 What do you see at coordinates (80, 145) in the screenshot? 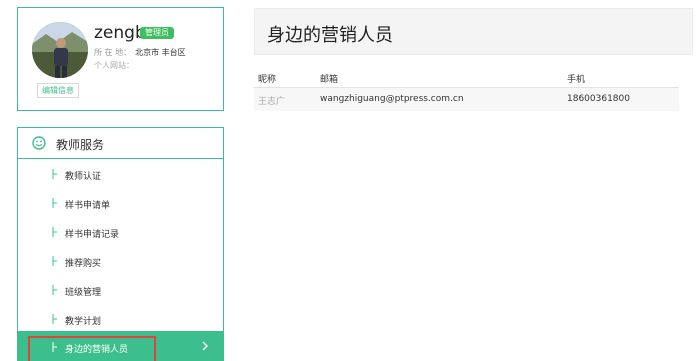
I see `panel-title: 教师服务` at bounding box center [80, 145].